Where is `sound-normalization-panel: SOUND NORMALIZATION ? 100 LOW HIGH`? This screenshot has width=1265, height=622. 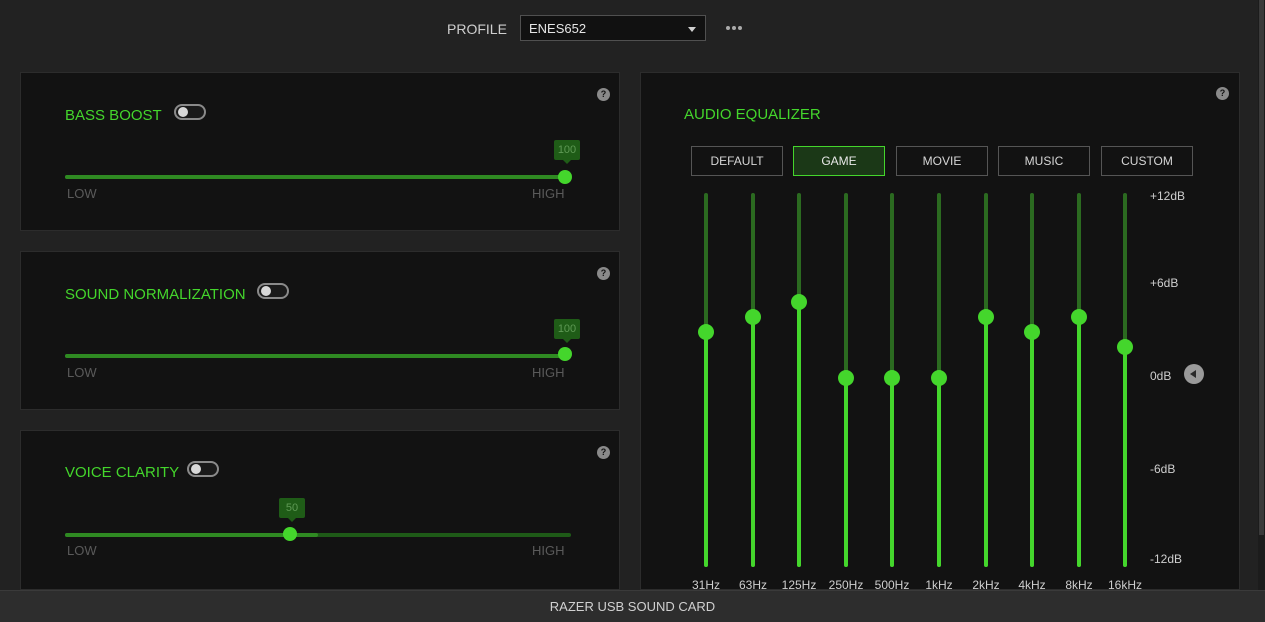 sound-normalization-panel: SOUND NORMALIZATION ? 100 LOW HIGH is located at coordinates (320, 330).